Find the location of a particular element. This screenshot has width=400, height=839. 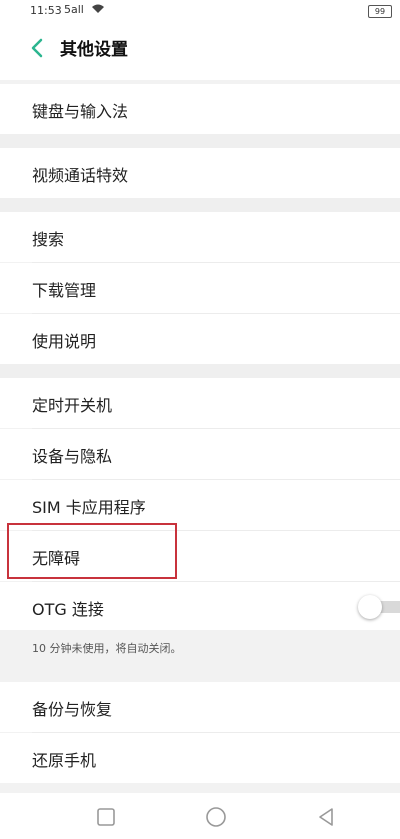

setting-keyboard: 键盘与输入法 is located at coordinates (200, 109).